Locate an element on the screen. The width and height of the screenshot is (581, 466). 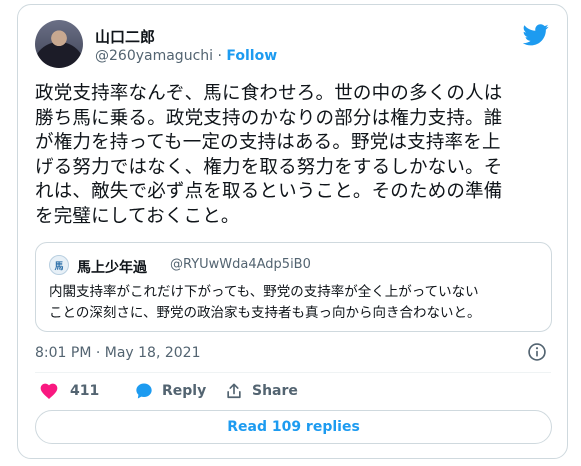
heart-icon is located at coordinates (49, 391).